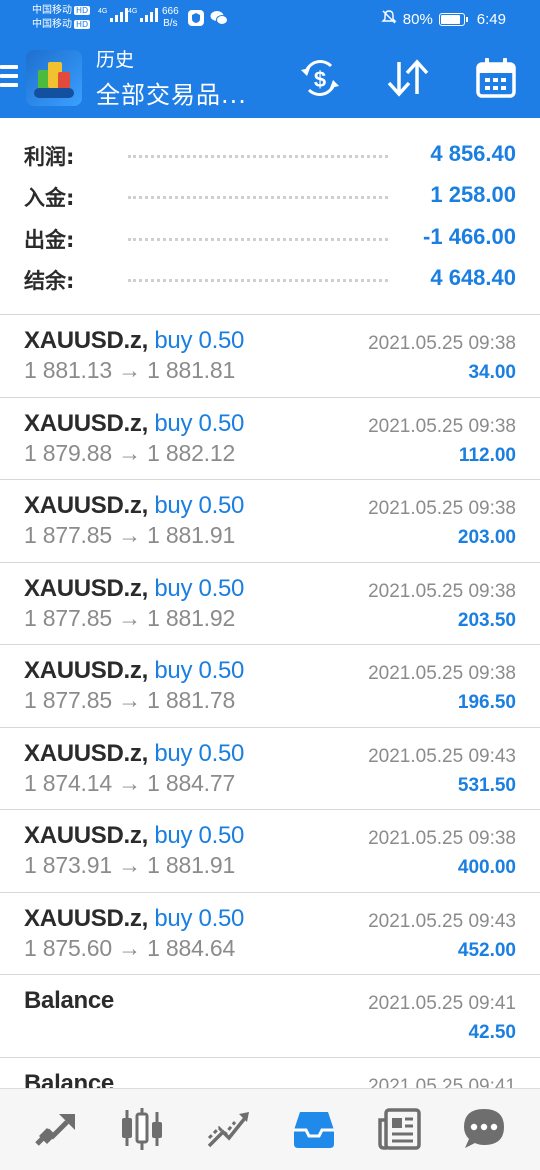 This screenshot has height=1170, width=540. Describe the element at coordinates (69, 1000) in the screenshot. I see `deal-symbol: Balance` at that location.